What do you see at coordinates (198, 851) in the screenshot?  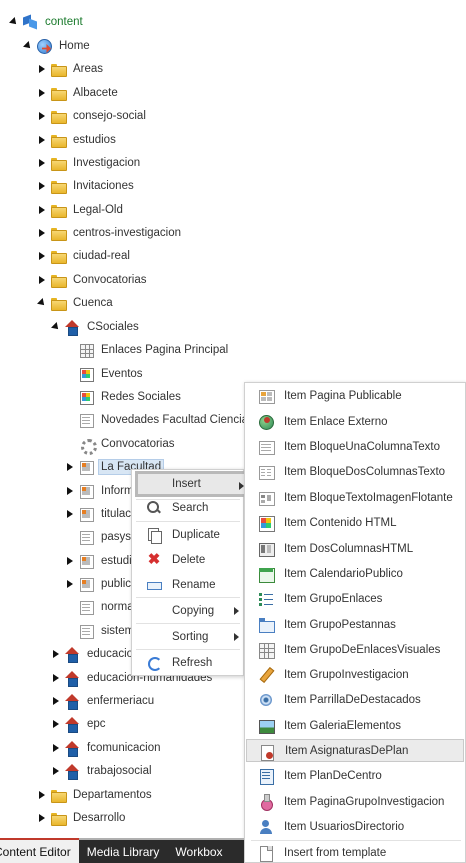 I see `tab-workbox: Workbox` at bounding box center [198, 851].